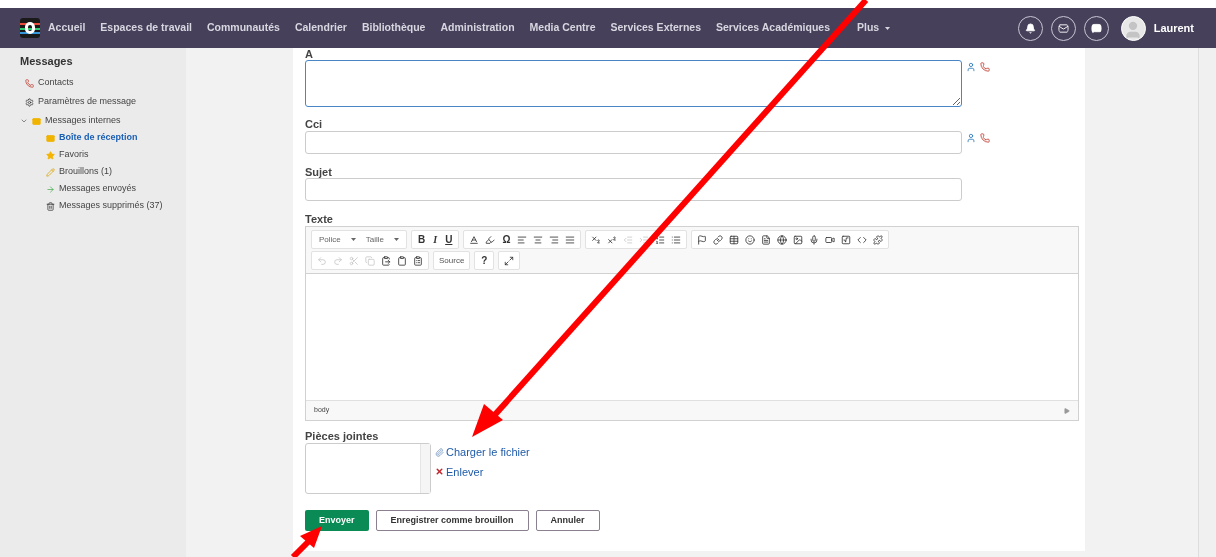 Image resolution: width=1216 pixels, height=557 pixels. Describe the element at coordinates (418, 260) in the screenshot. I see `clipboard-list-icon` at that location.